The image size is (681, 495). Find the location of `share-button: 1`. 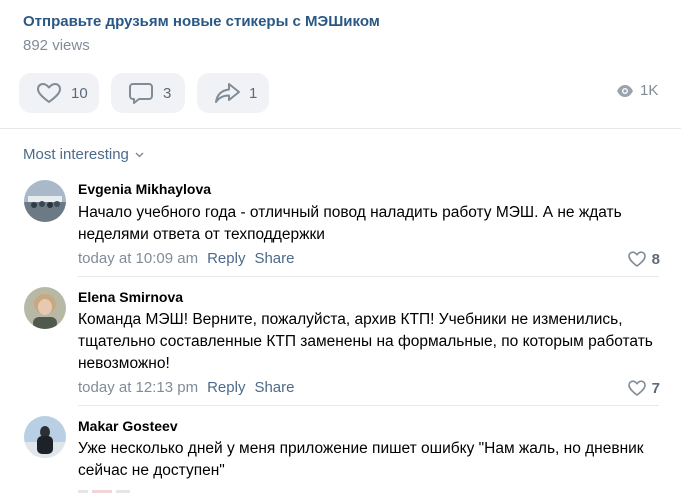

share-button: 1 is located at coordinates (233, 93).